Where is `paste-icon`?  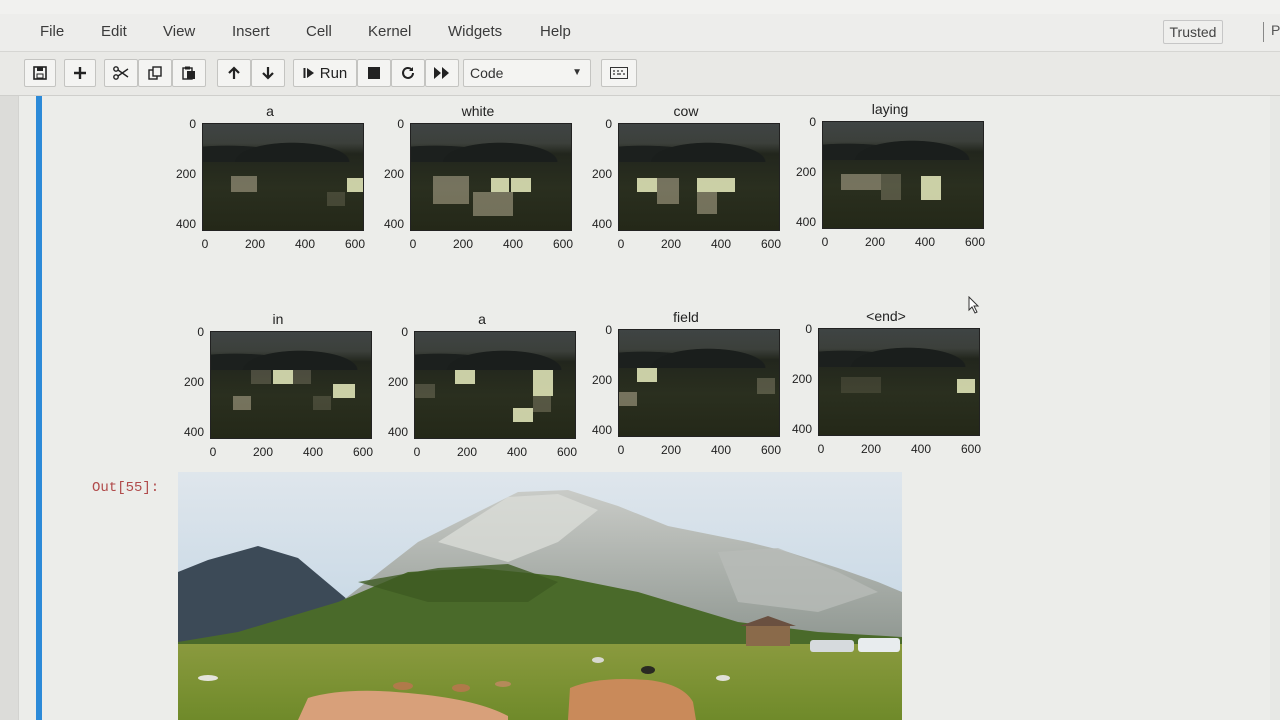
paste-icon is located at coordinates (188, 73).